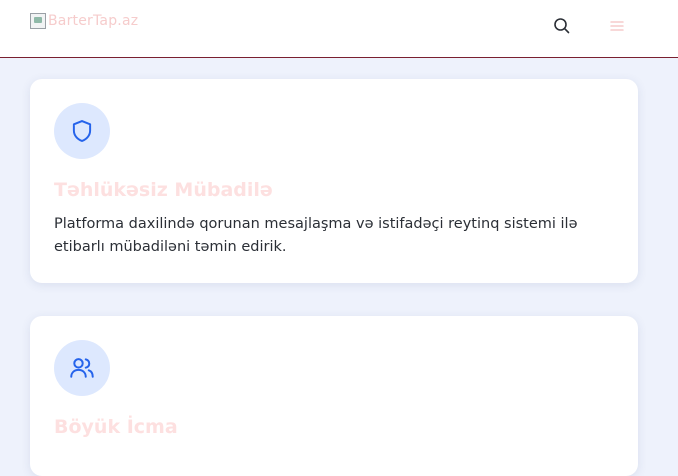  Describe the element at coordinates (163, 190) in the screenshot. I see `card-title: Təhlükəsiz Mübadilə` at that location.